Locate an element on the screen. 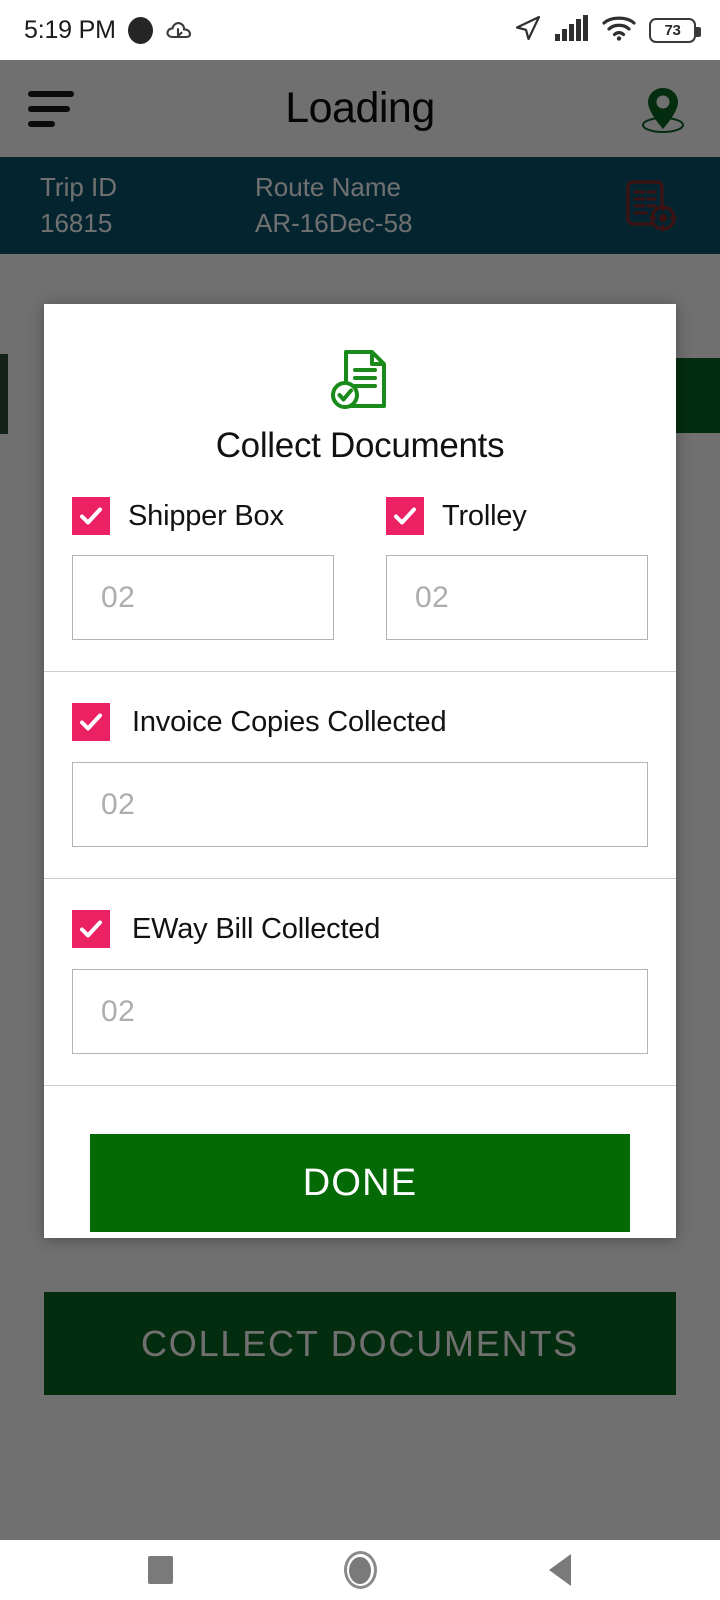 The height and width of the screenshot is (1600, 720). trolley-label: Trolley is located at coordinates (484, 515).